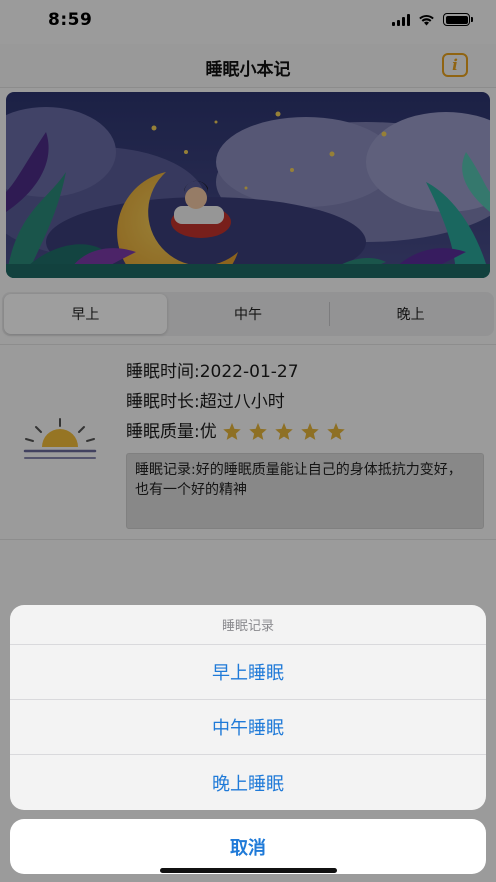  What do you see at coordinates (248, 672) in the screenshot?
I see `morning-sleep-option: 早上睡眠` at bounding box center [248, 672].